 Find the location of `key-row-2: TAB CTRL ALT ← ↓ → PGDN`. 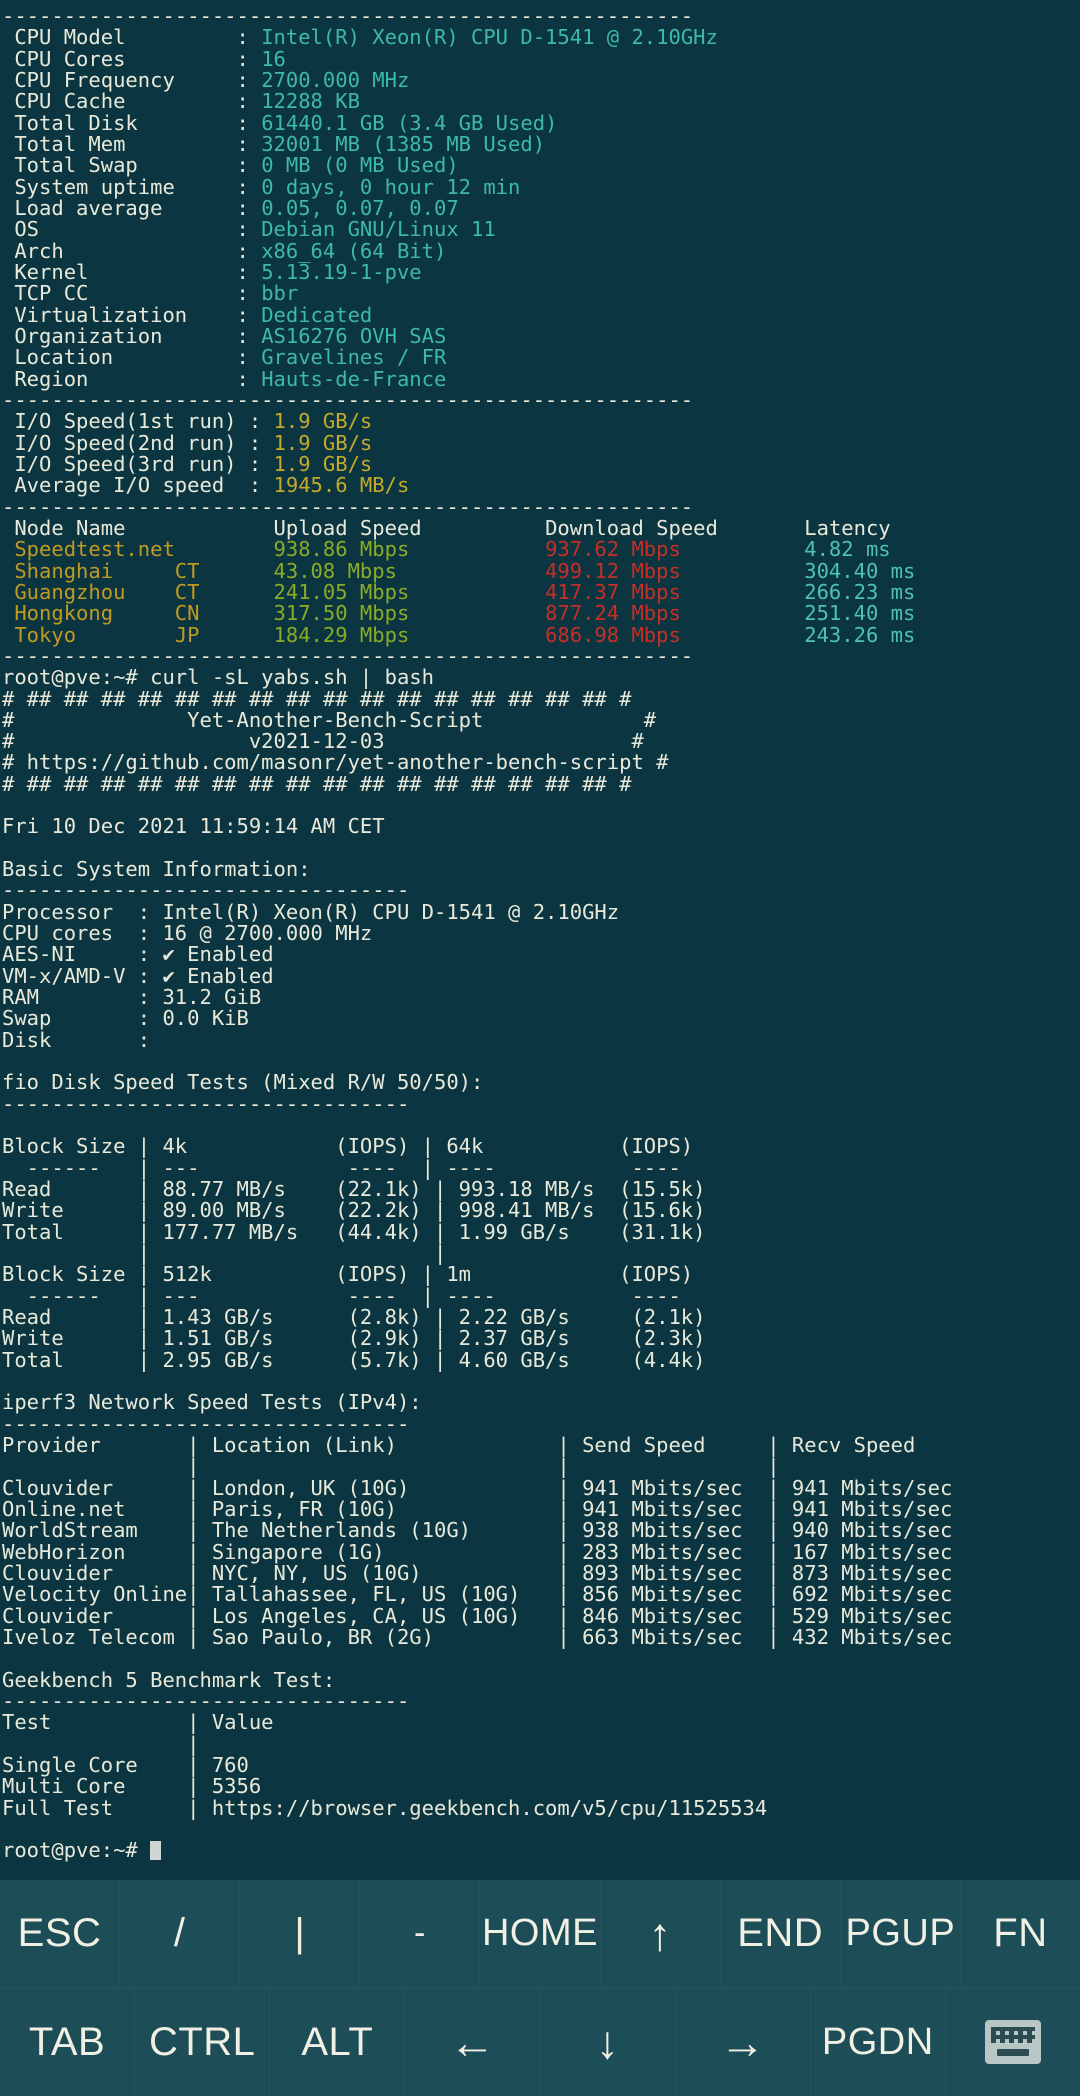

key-row-2: TAB CTRL ALT ← ↓ → PGDN is located at coordinates (540, 2042).